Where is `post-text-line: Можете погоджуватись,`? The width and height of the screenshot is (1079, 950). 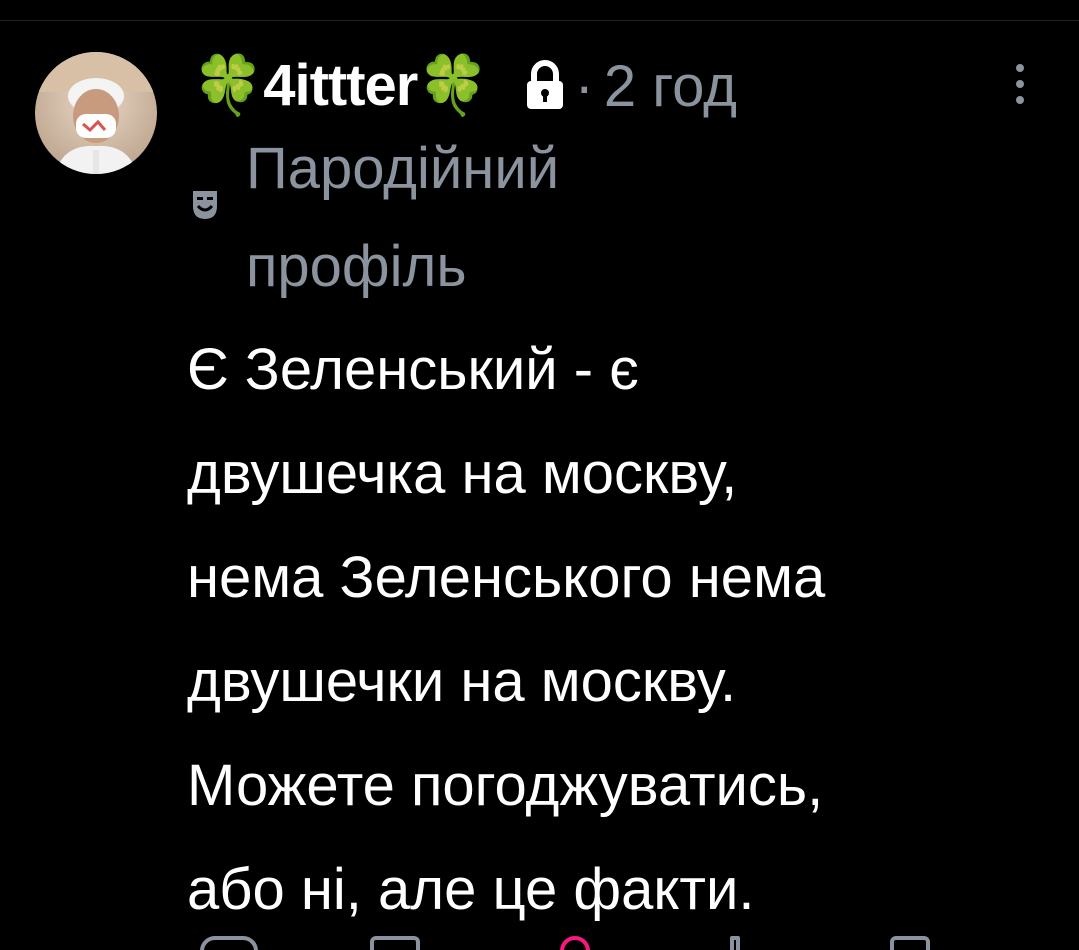 post-text-line: Можете погоджуватись, is located at coordinates (505, 785).